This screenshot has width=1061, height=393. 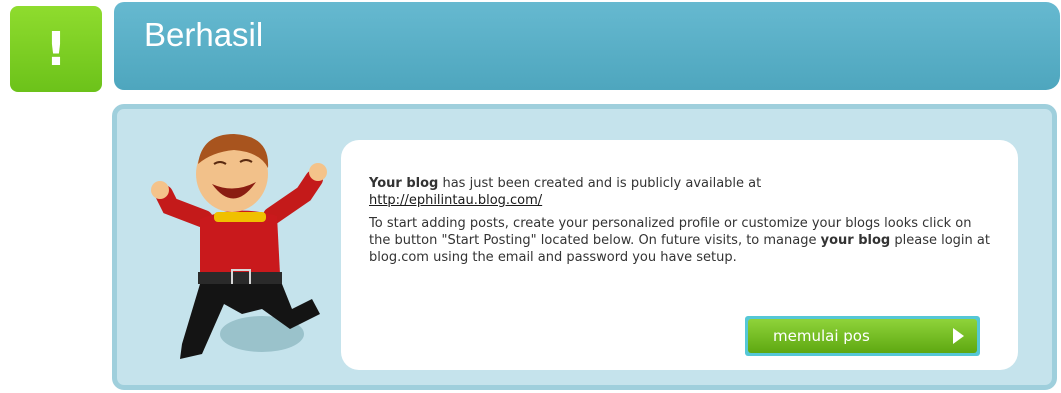 I want to click on mascot-right-hand, so click(x=318, y=172).